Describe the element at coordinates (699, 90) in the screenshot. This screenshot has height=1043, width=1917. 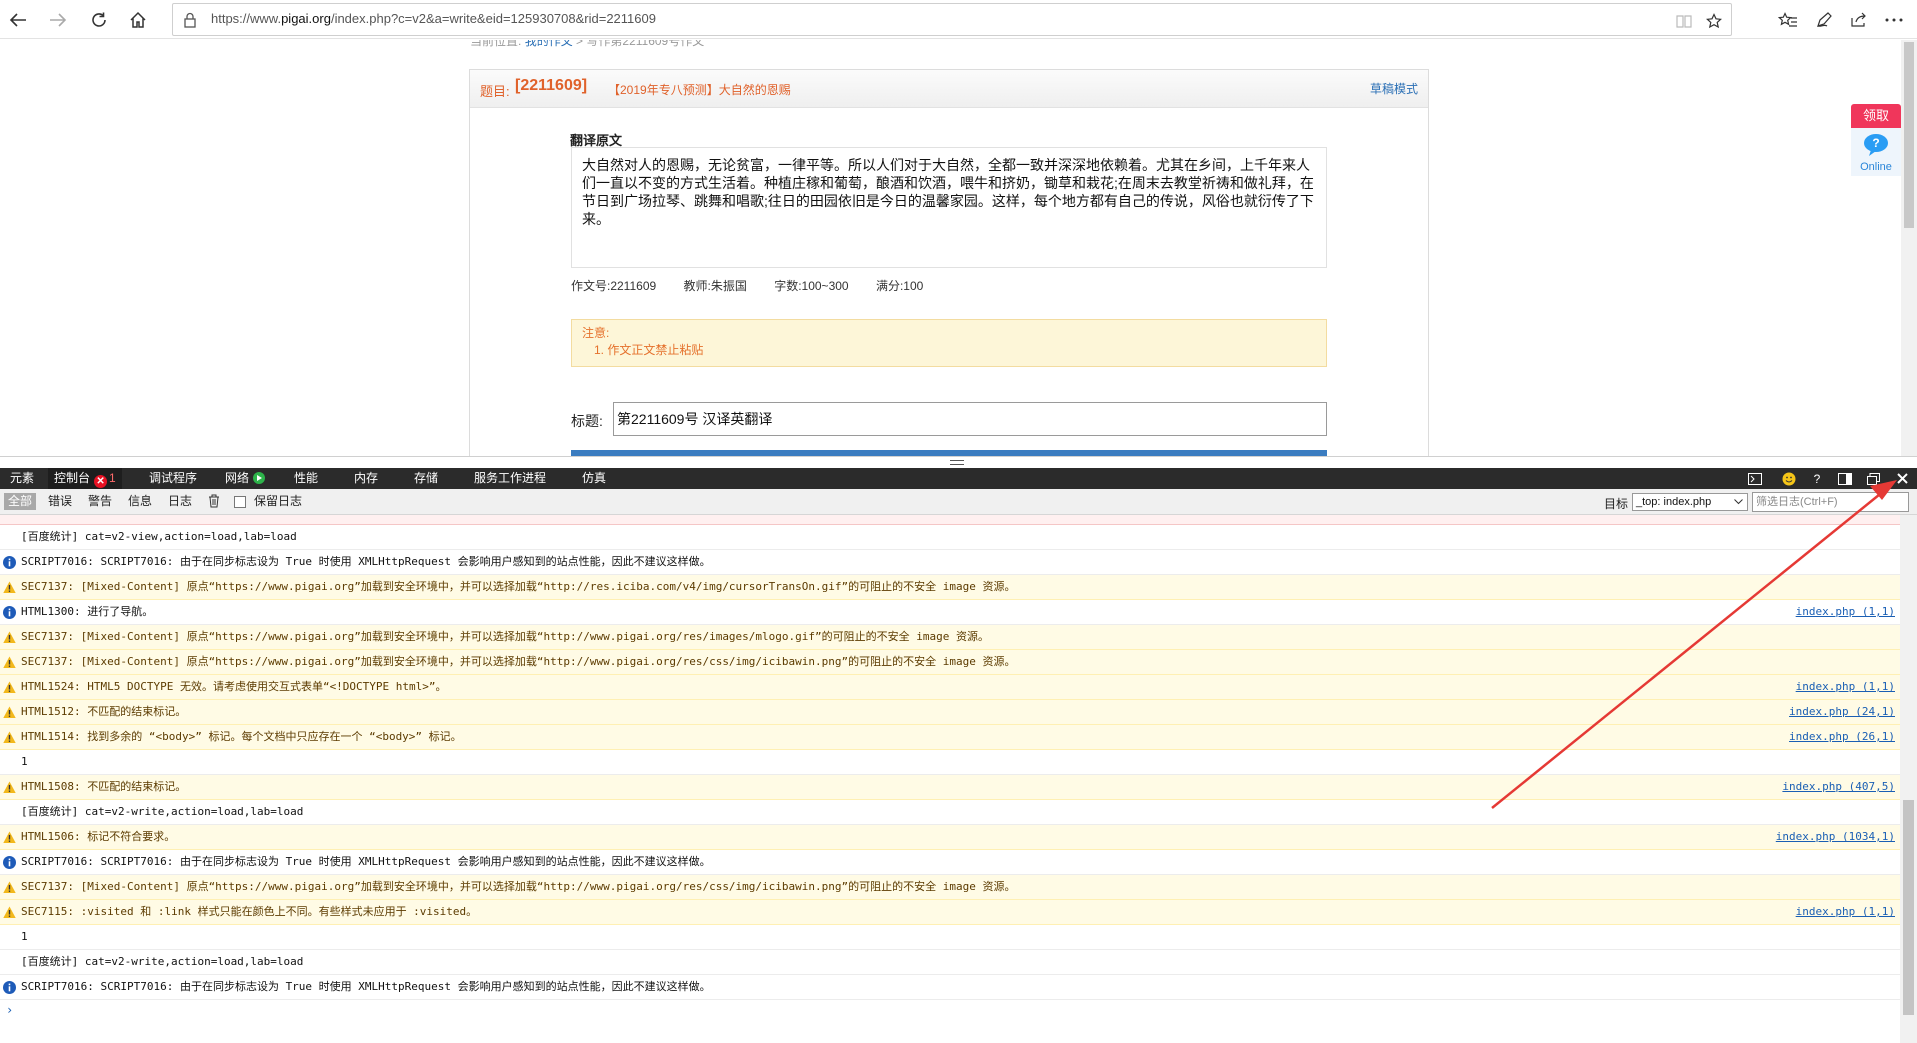
I see `topic-title: 【2019年专八预测】大自然的恩赐` at that location.